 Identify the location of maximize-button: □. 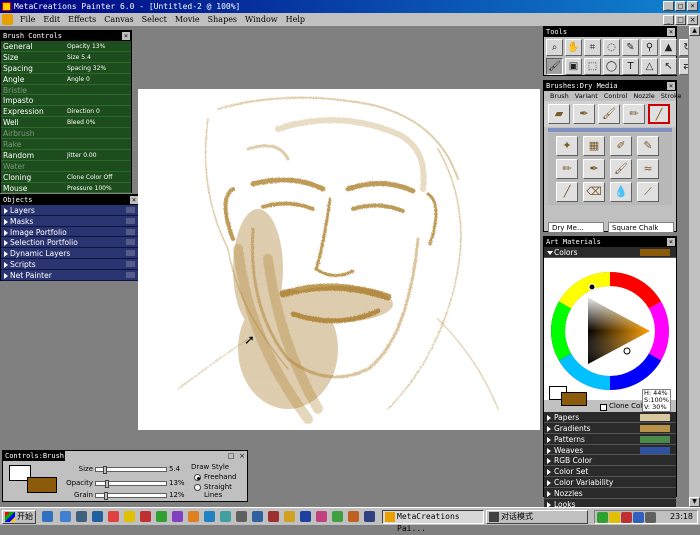
(680, 6).